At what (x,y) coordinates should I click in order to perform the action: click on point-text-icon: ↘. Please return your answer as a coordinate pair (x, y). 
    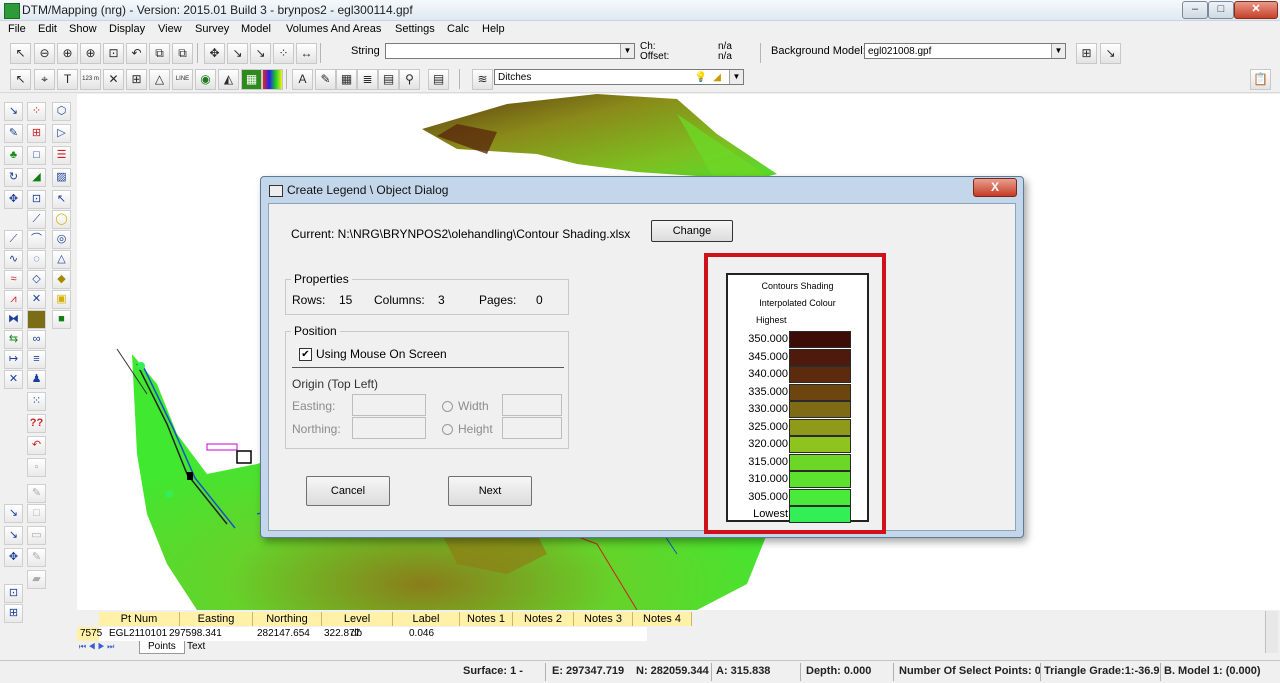
    Looking at the image, I should click on (13, 513).